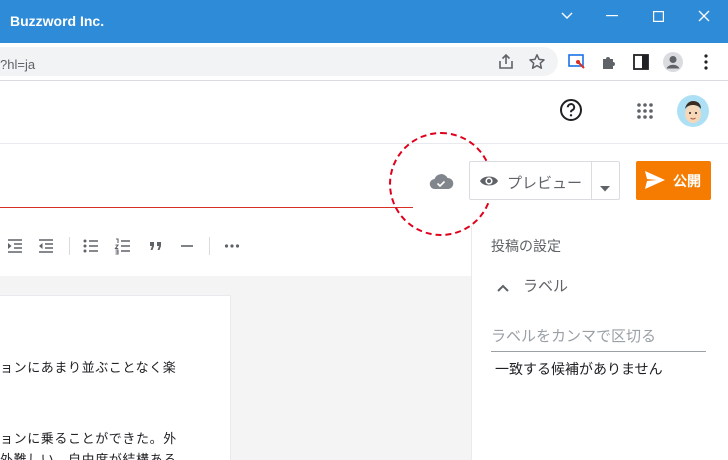 The width and height of the screenshot is (728, 460). What do you see at coordinates (574, 336) in the screenshot?
I see `labels-placeholder: ラベルをカンマで区切る` at bounding box center [574, 336].